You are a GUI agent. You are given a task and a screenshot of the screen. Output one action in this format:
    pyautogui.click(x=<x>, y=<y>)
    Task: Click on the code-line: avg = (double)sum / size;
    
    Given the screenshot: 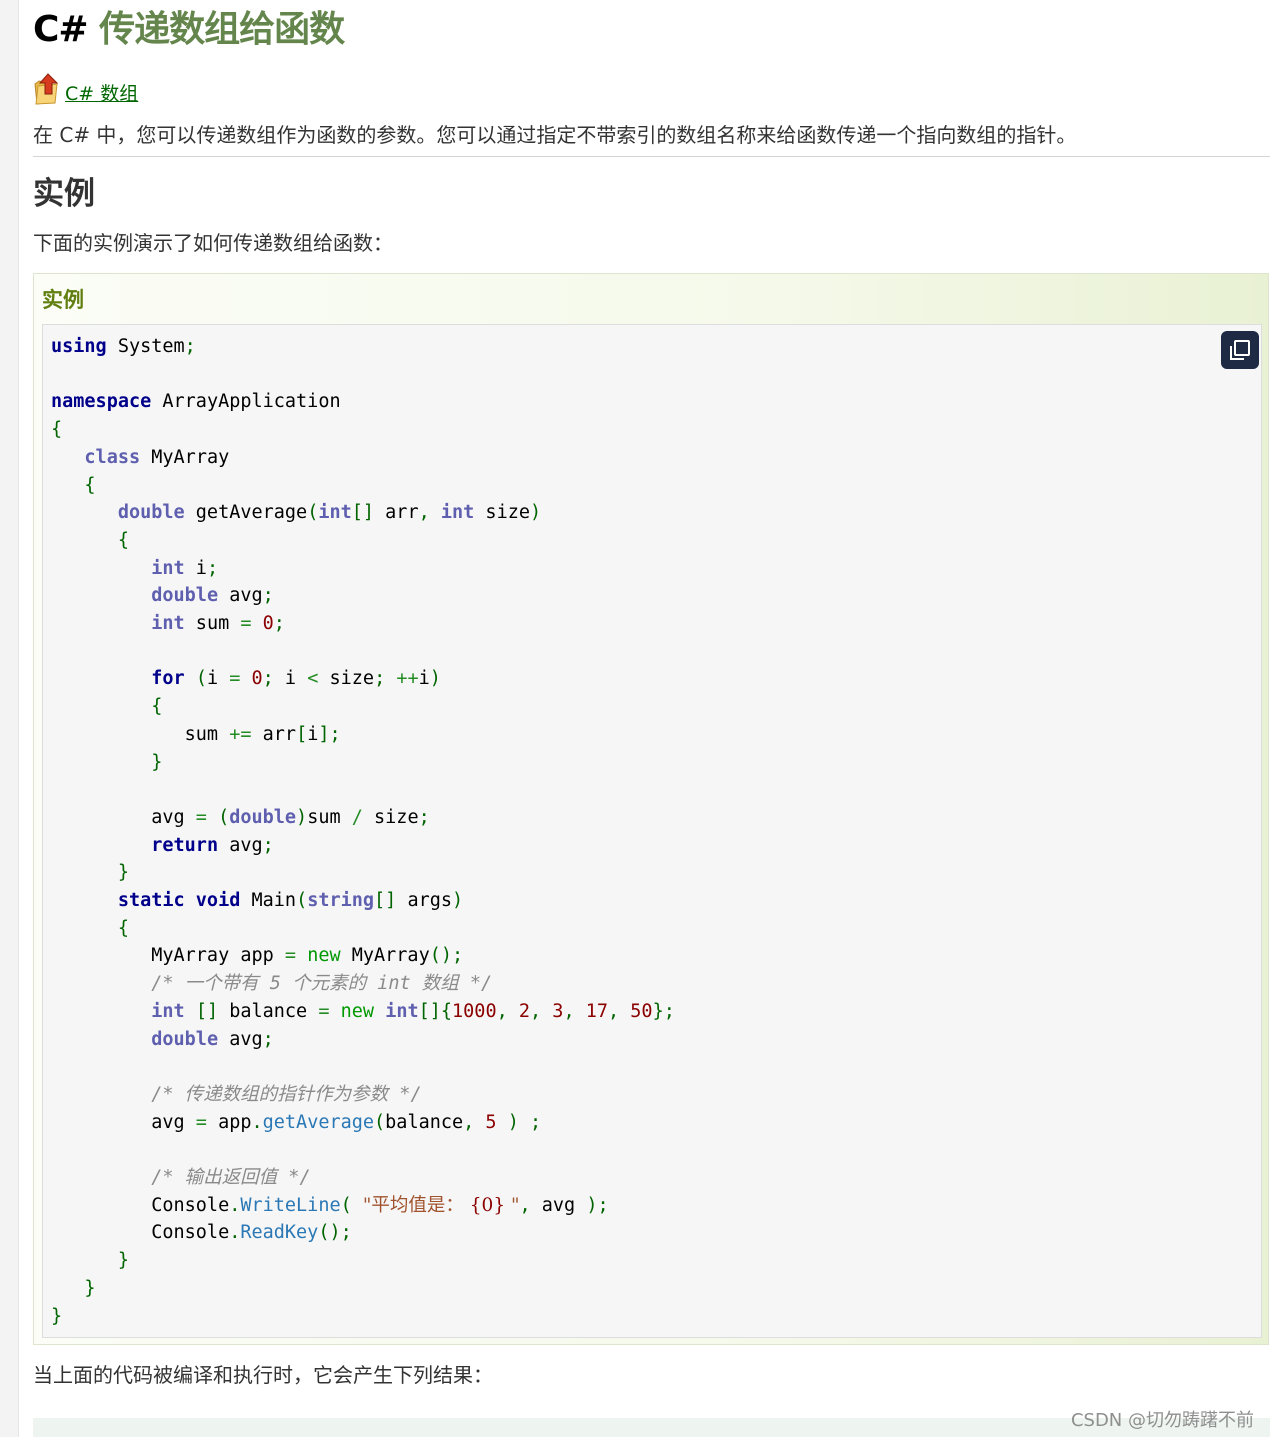 What is the action you would take?
    pyautogui.click(x=240, y=817)
    